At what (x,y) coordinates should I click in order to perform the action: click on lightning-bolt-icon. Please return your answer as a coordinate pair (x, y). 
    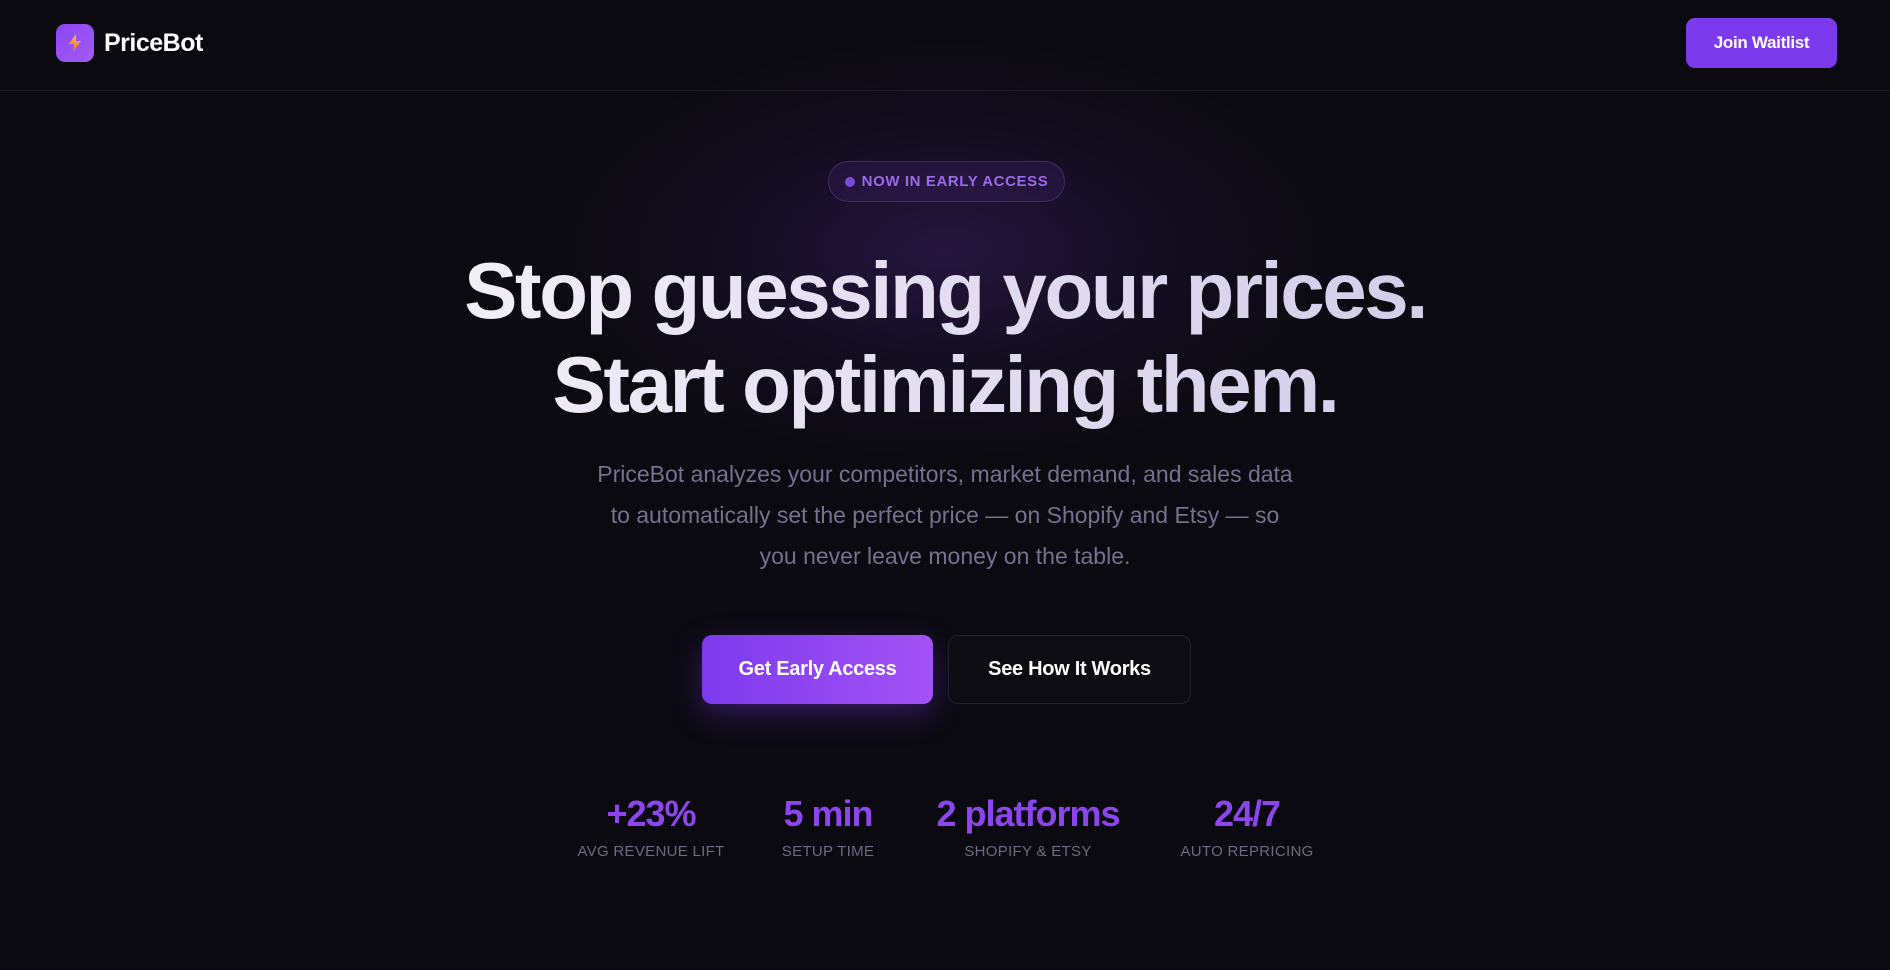
    Looking at the image, I should click on (75, 43).